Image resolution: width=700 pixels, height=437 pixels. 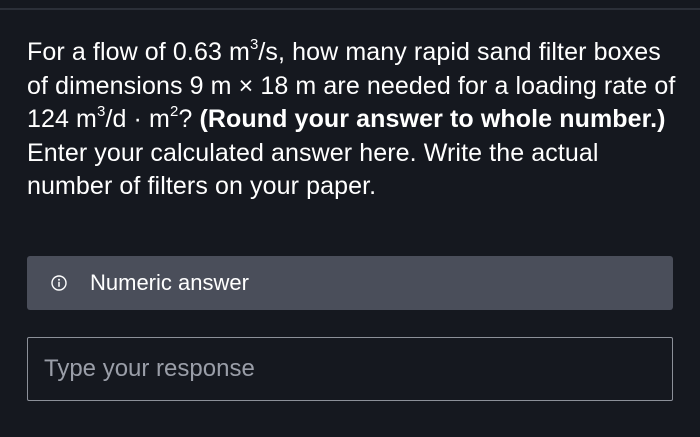 I want to click on question-part-4: ?, so click(x=189, y=119).